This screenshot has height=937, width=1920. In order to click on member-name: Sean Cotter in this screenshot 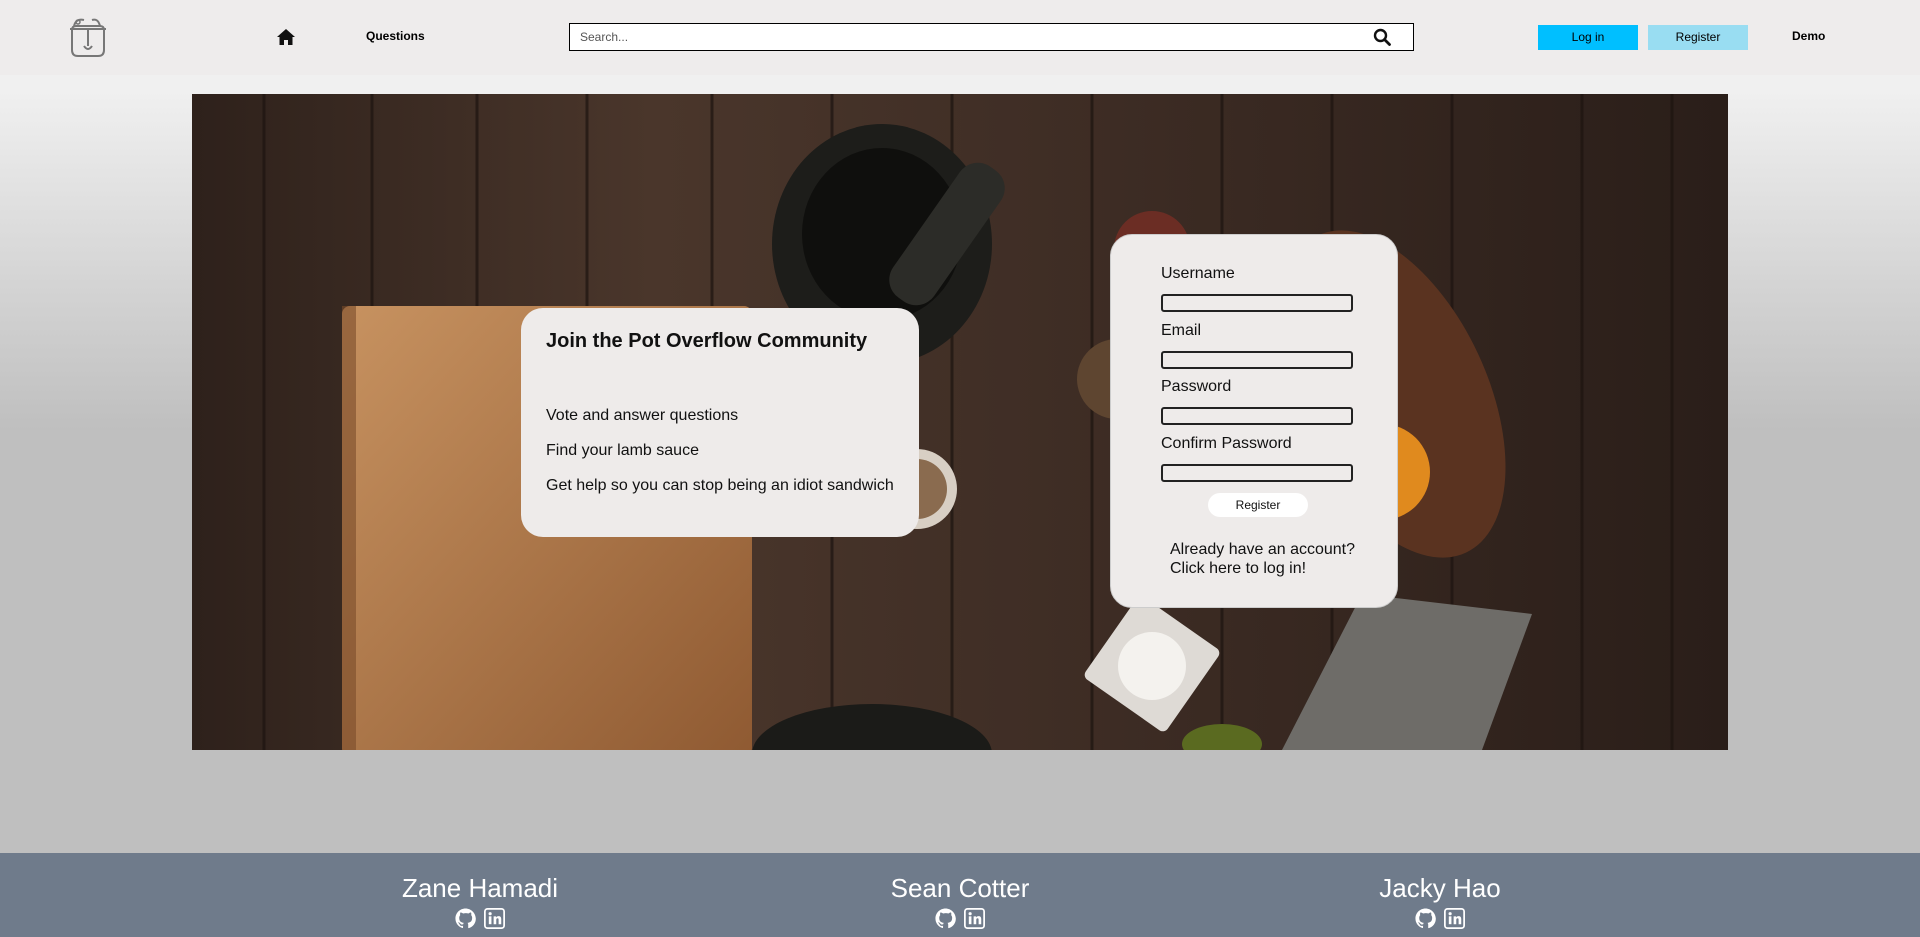, I will do `click(960, 888)`.